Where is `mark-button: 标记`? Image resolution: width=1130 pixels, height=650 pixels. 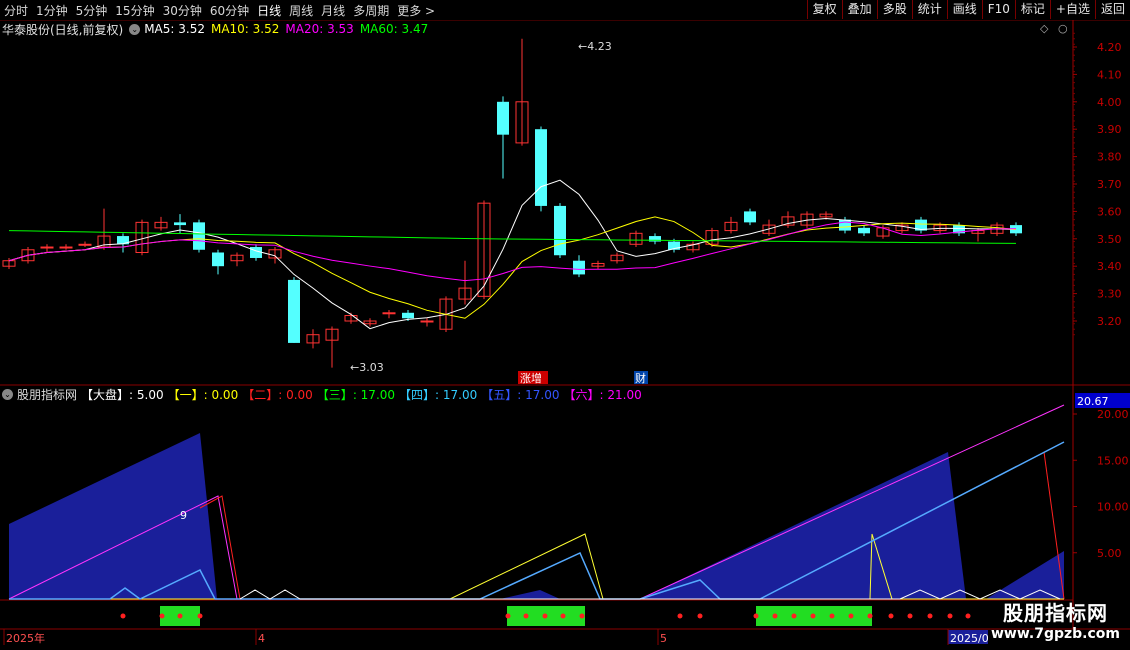
mark-button: 标记 is located at coordinates (1032, 9).